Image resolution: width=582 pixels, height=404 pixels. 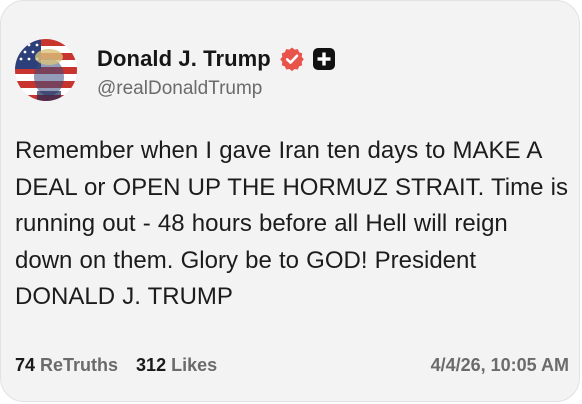 I want to click on likes-label: Likes, so click(x=194, y=365).